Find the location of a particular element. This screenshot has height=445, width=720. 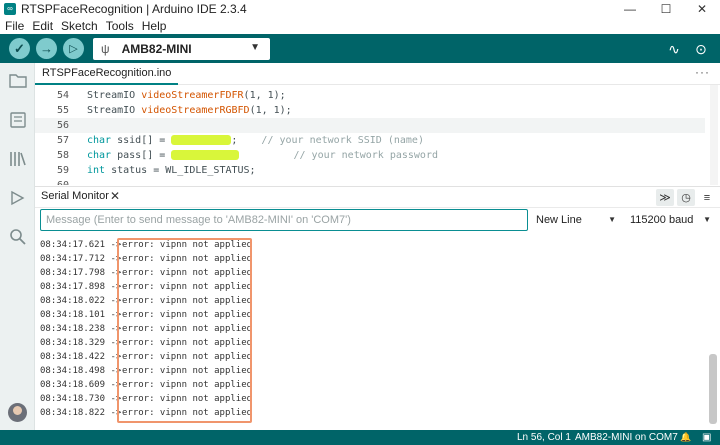

baud-rate-select: 115200 baud ▼ is located at coordinates (672, 220).